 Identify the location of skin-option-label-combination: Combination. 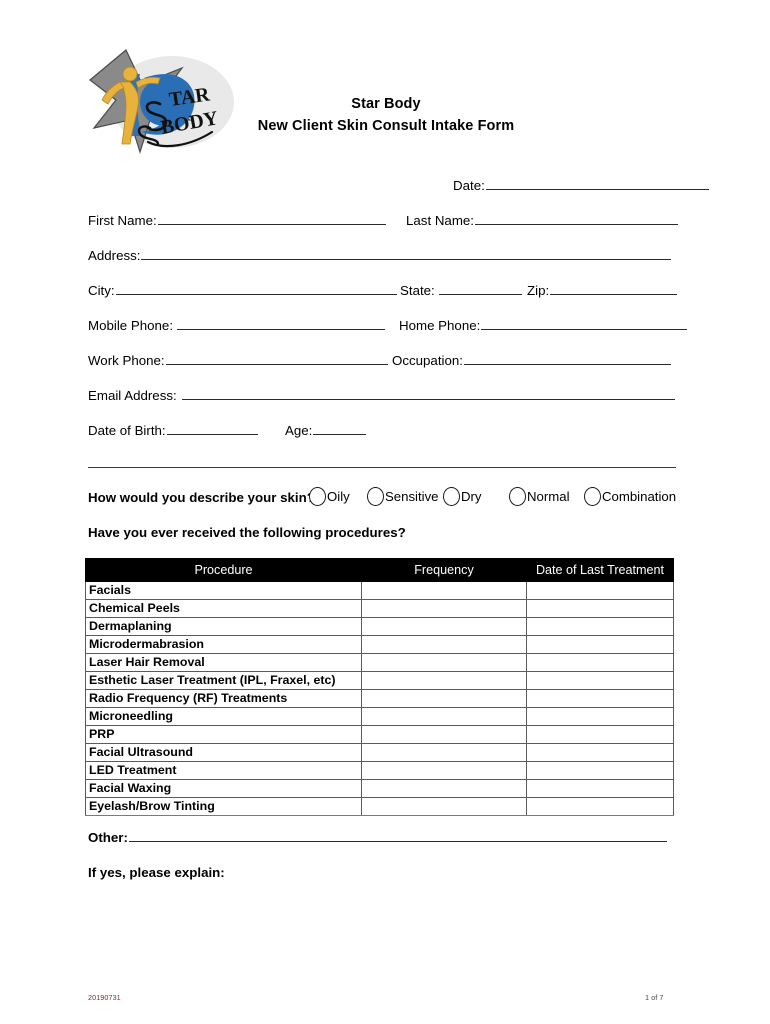
(639, 496).